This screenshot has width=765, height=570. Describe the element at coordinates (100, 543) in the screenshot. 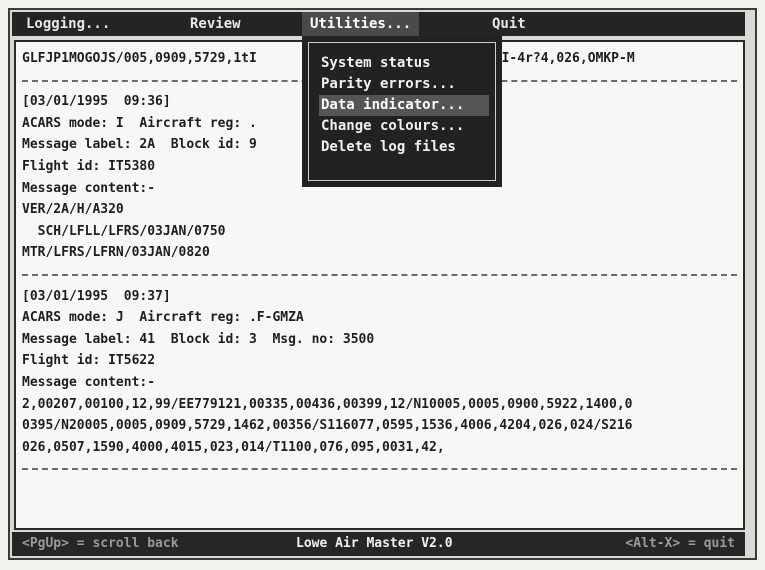

I see `scroll-back-hint: <PgUp> = scroll back` at that location.